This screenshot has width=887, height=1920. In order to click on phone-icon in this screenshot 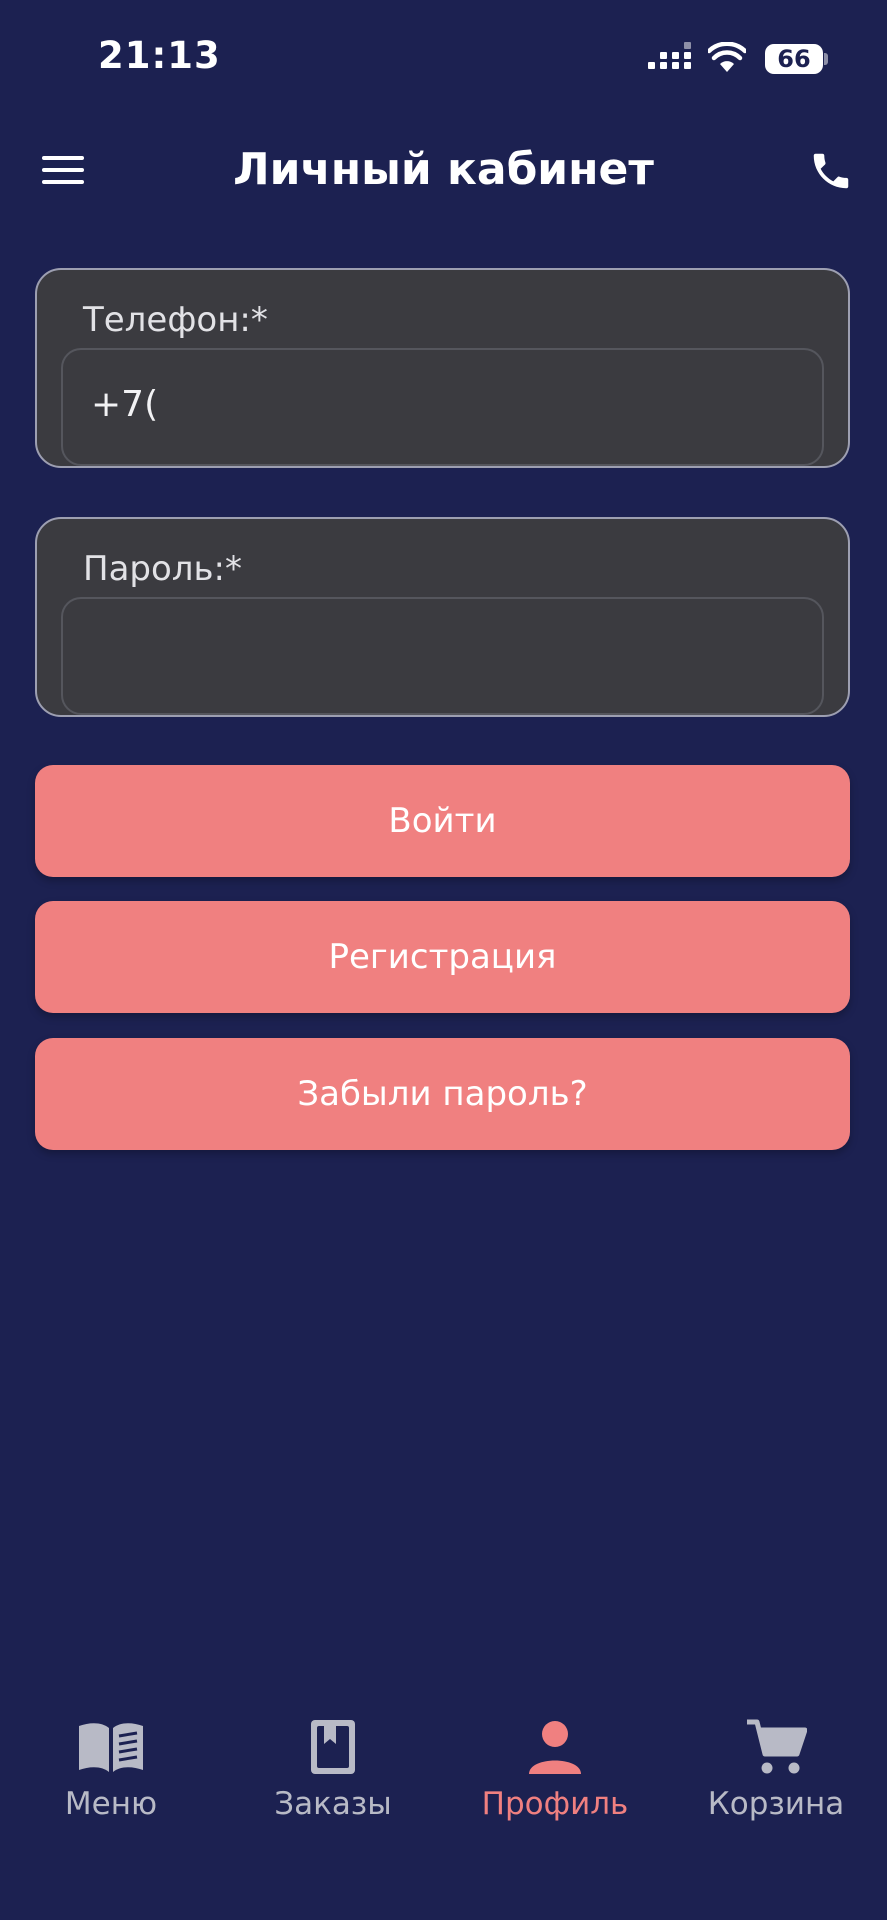, I will do `click(831, 171)`.